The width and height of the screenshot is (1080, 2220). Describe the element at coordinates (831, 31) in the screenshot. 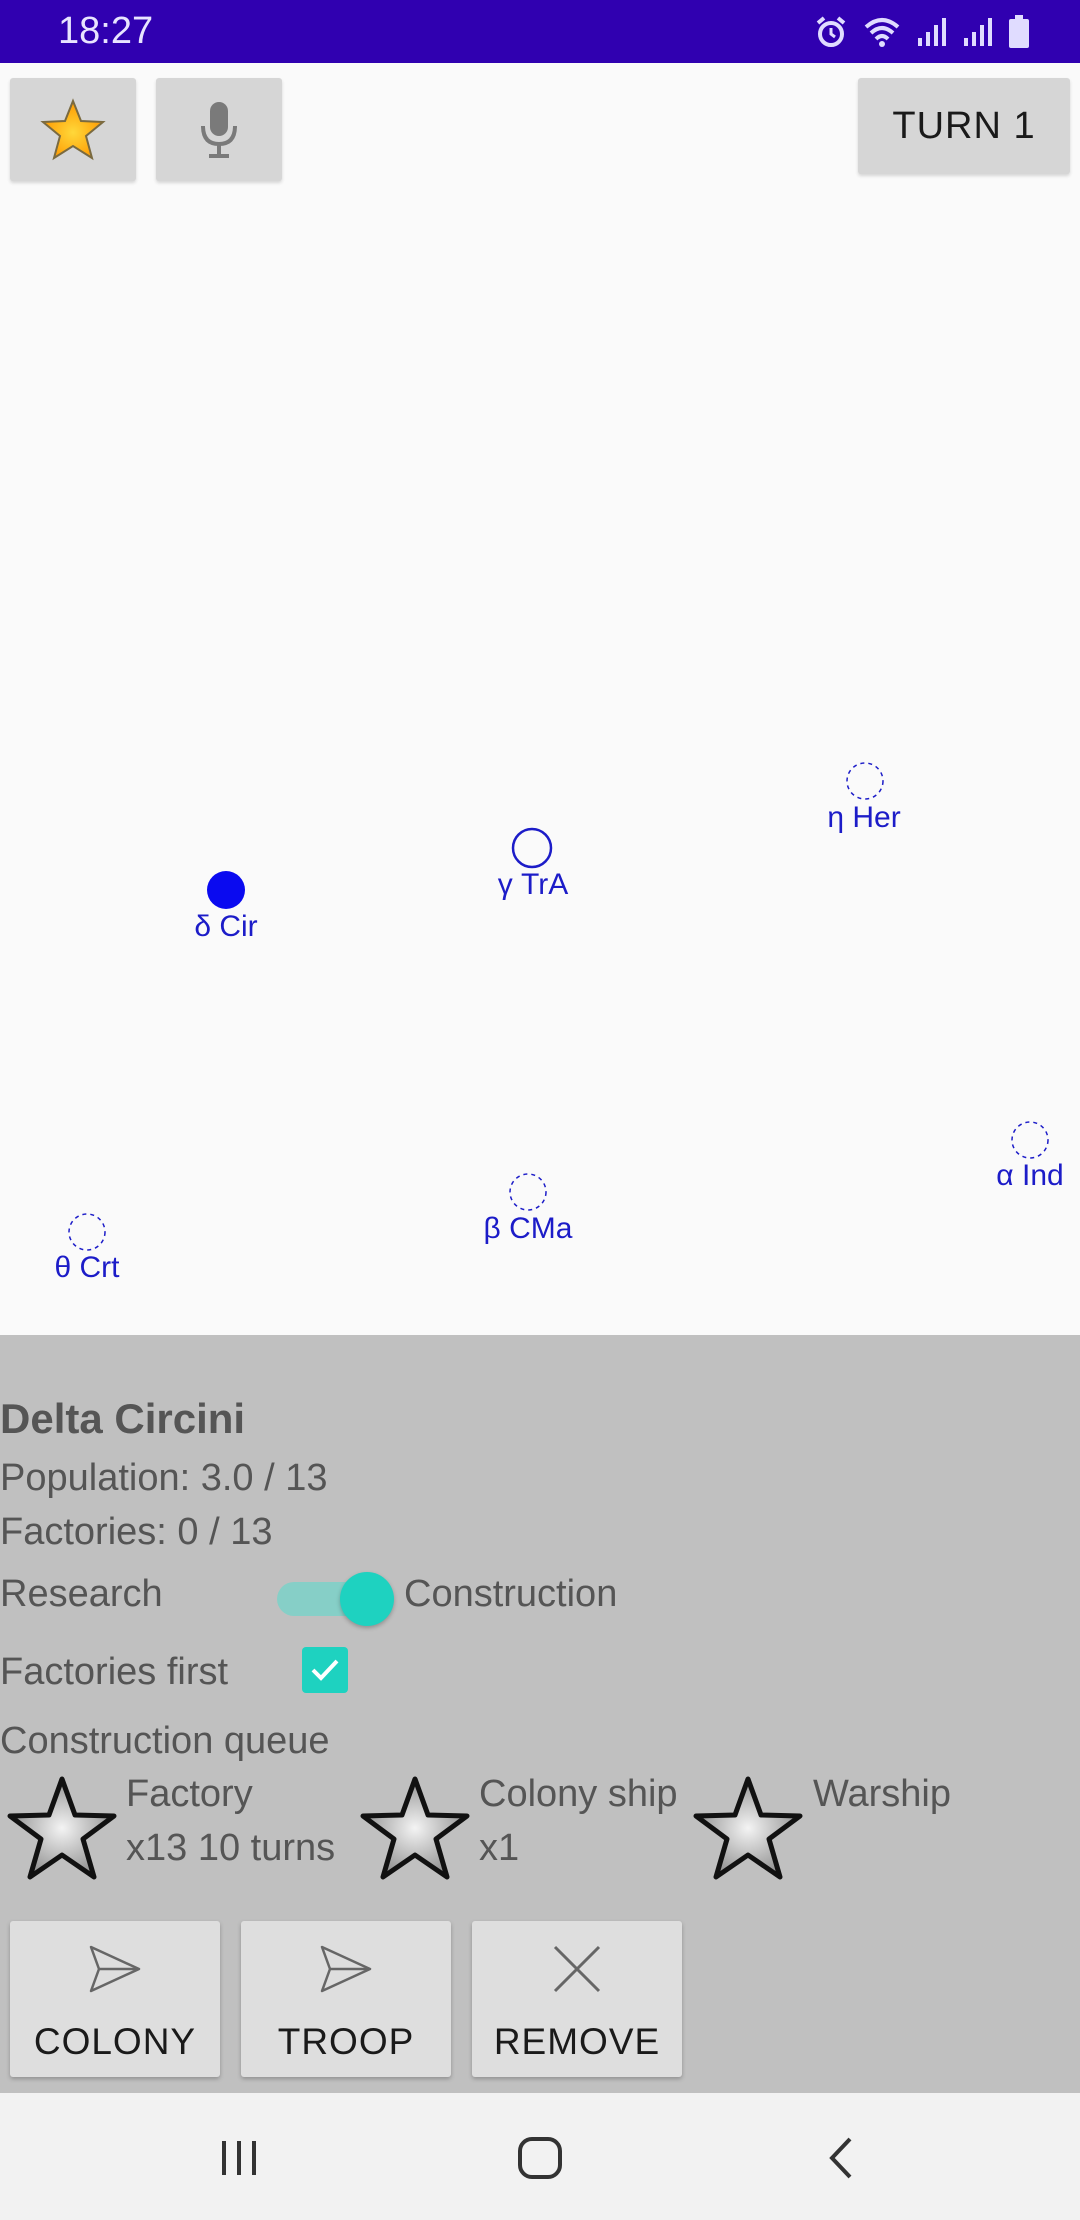

I see `alarm-icon` at that location.